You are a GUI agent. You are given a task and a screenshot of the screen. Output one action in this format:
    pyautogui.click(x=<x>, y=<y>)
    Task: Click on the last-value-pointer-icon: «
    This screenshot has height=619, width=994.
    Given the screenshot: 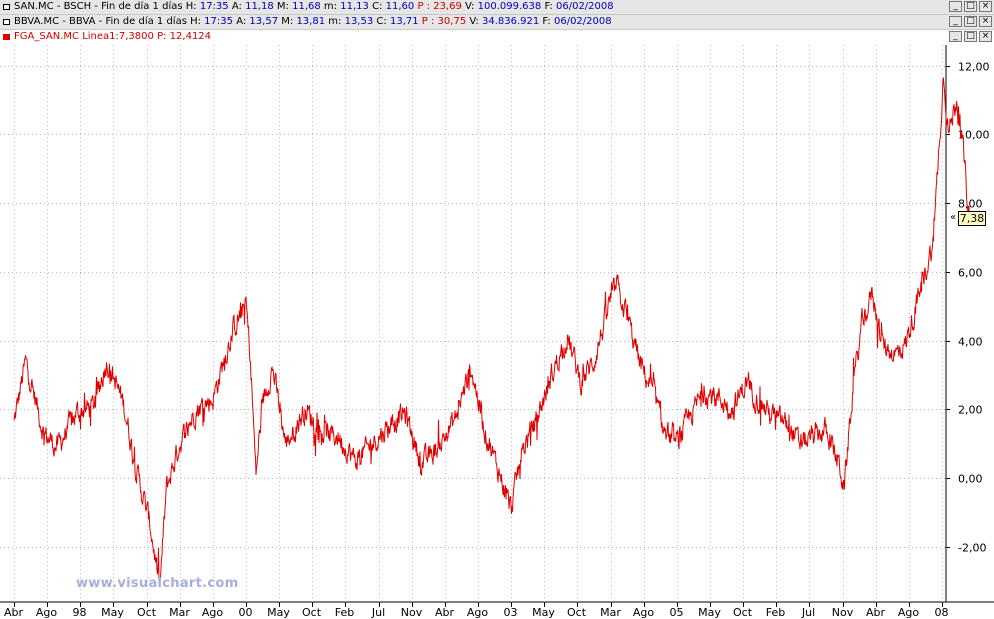 What is the action you would take?
    pyautogui.click(x=953, y=217)
    